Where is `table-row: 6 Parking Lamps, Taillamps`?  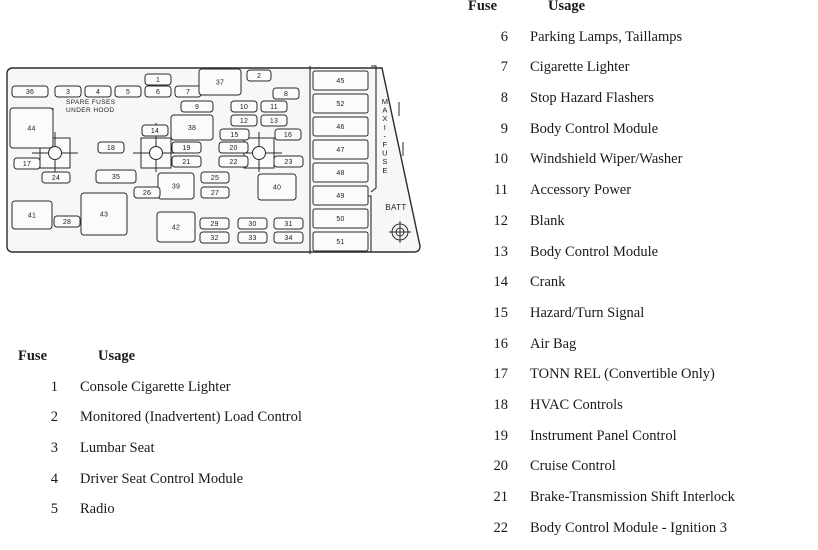
table-row: 6 Parking Lamps, Taillamps is located at coordinates (634, 44).